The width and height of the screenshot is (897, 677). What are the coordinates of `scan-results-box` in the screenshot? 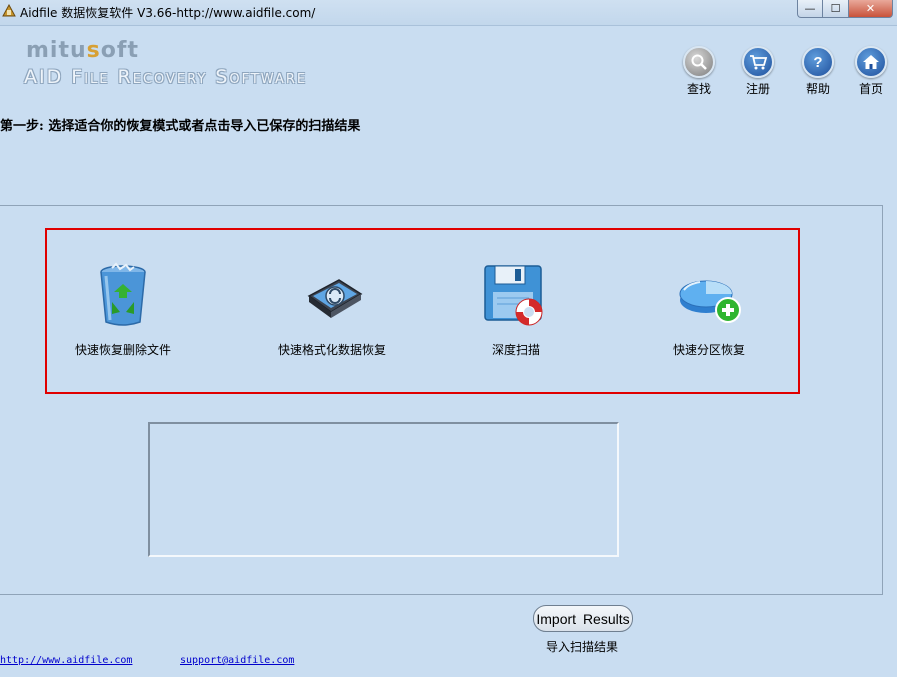 It's located at (383, 489).